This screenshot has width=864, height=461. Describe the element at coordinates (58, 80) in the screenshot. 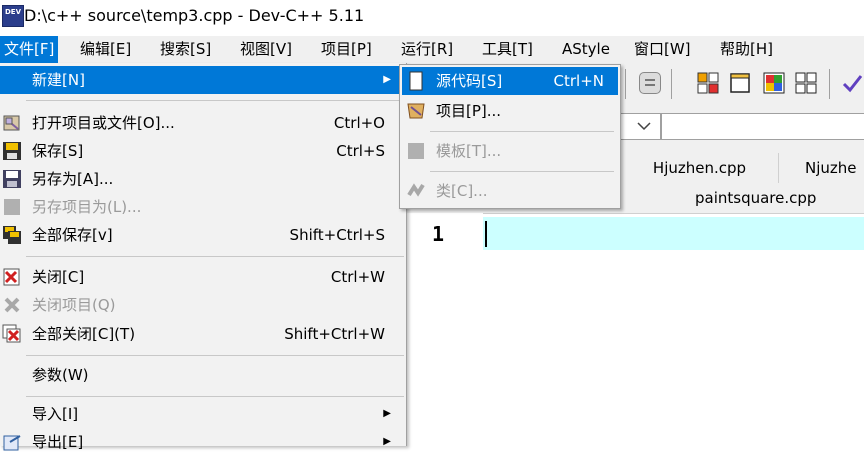

I see `menu-item-label: 新建[N]` at that location.